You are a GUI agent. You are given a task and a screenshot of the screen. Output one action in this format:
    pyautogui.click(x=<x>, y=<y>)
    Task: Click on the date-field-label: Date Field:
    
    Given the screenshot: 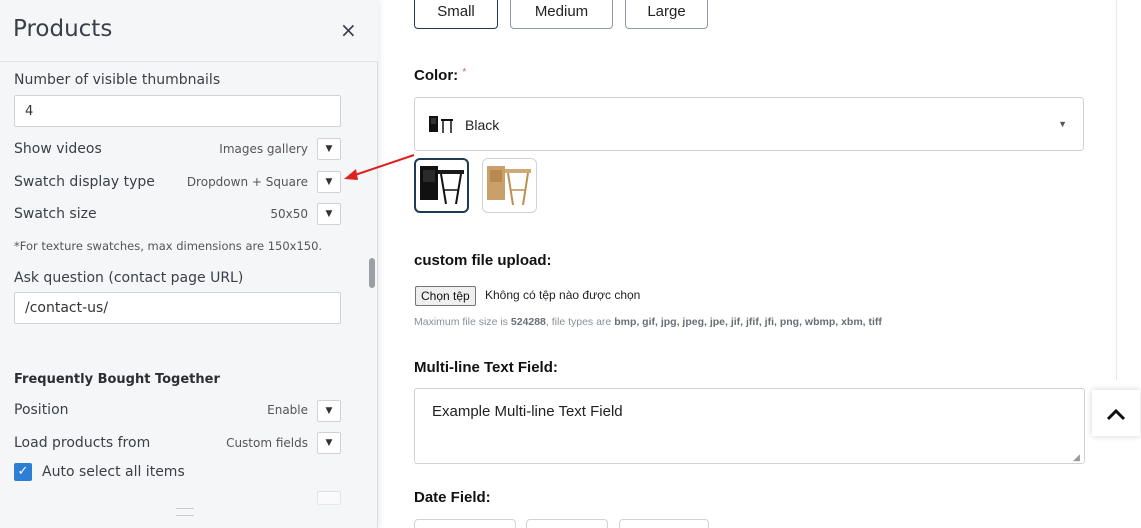 What is the action you would take?
    pyautogui.click(x=452, y=497)
    